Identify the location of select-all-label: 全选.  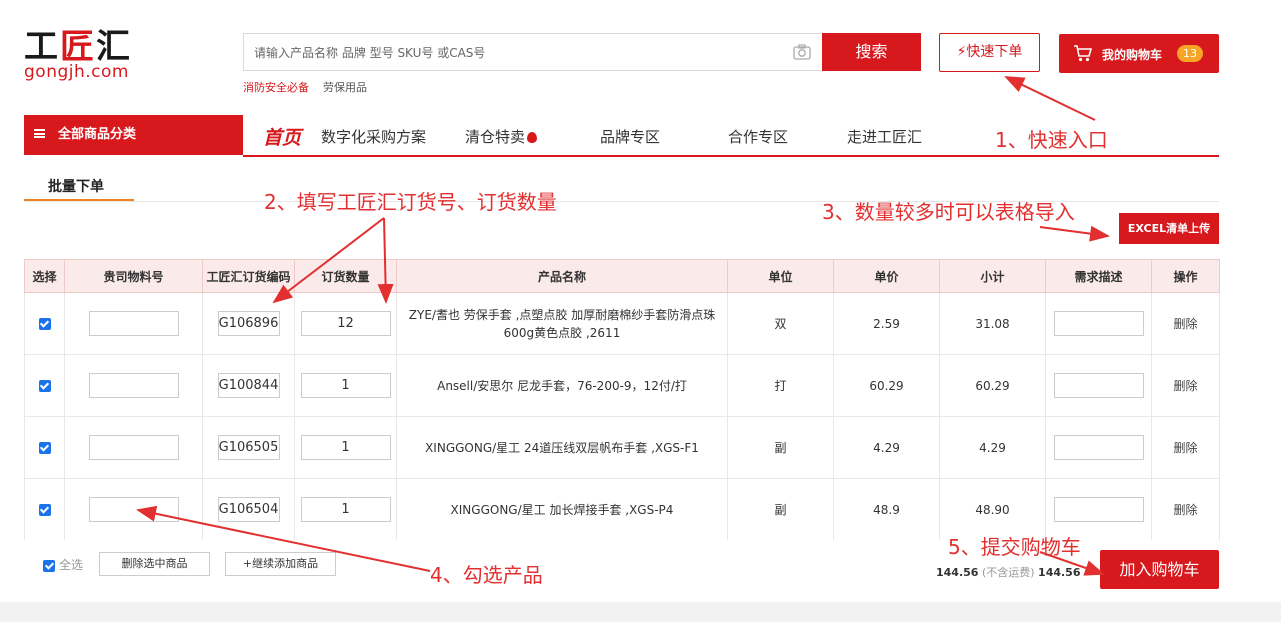
(71, 565).